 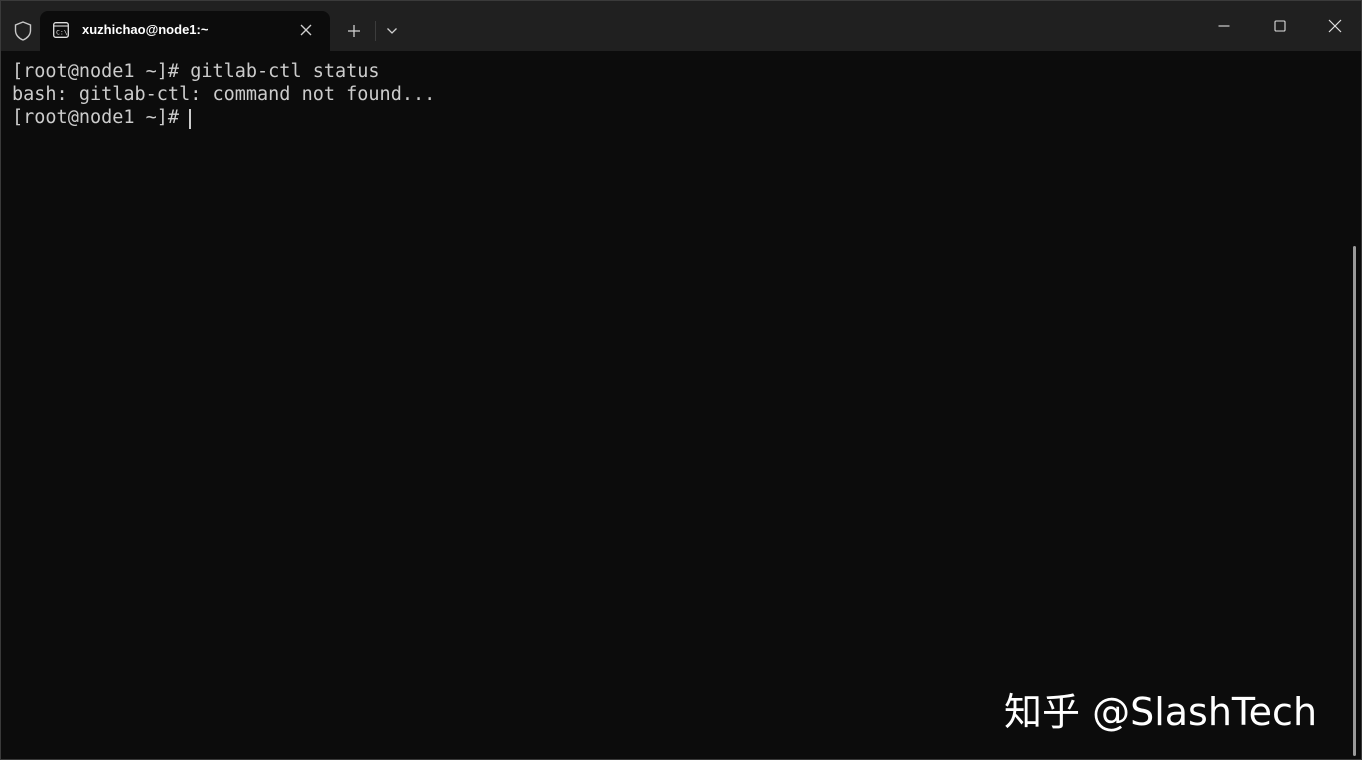 I want to click on minimize-button, so click(x=1224, y=26).